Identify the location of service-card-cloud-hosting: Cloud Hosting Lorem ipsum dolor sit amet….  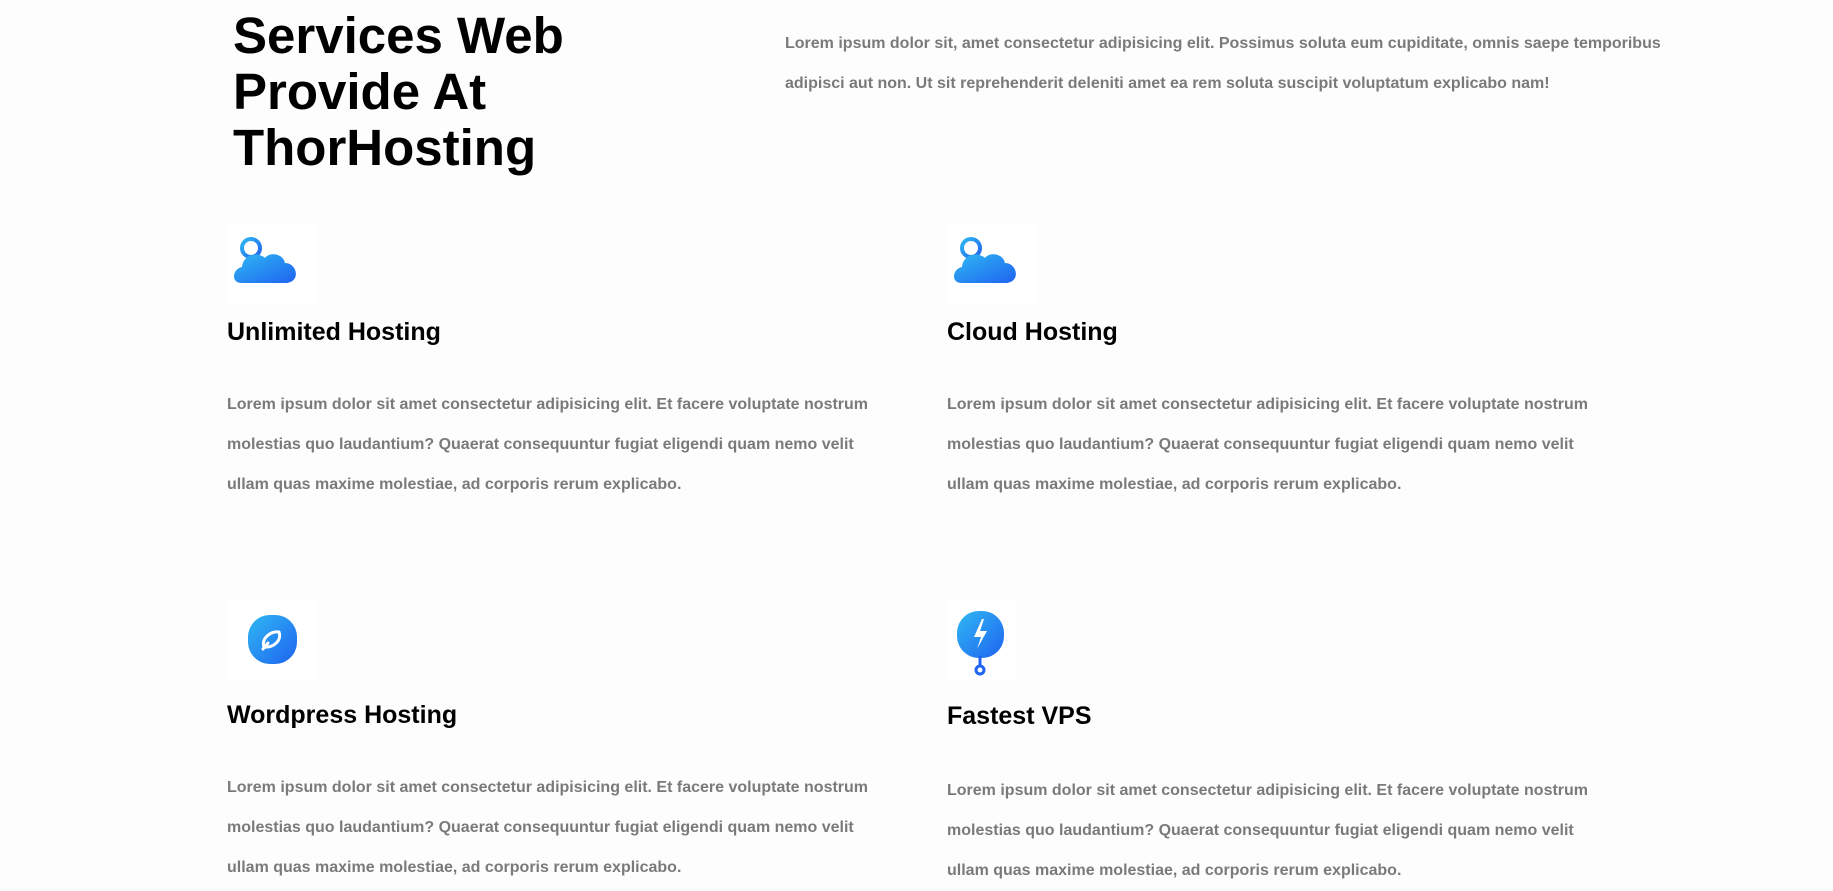
(1282, 359).